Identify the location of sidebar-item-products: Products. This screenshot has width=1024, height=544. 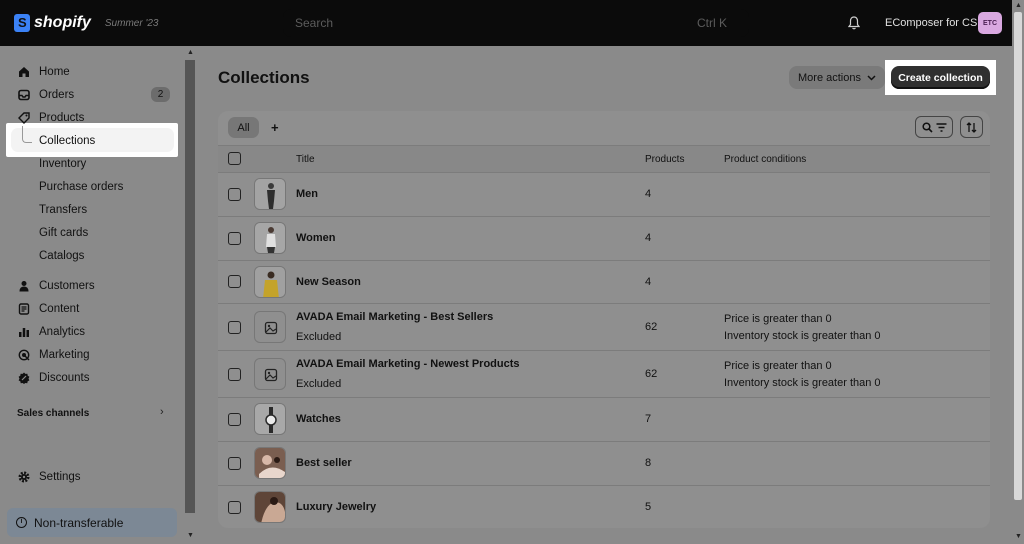
(92, 117).